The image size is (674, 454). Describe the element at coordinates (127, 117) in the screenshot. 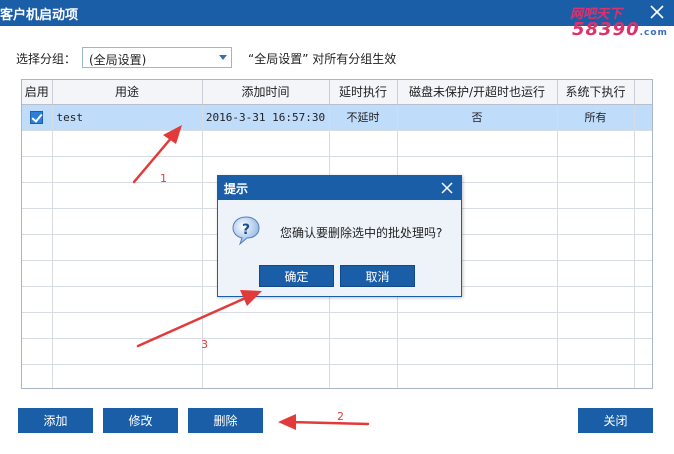

I see `table-cell-purpose: test` at that location.